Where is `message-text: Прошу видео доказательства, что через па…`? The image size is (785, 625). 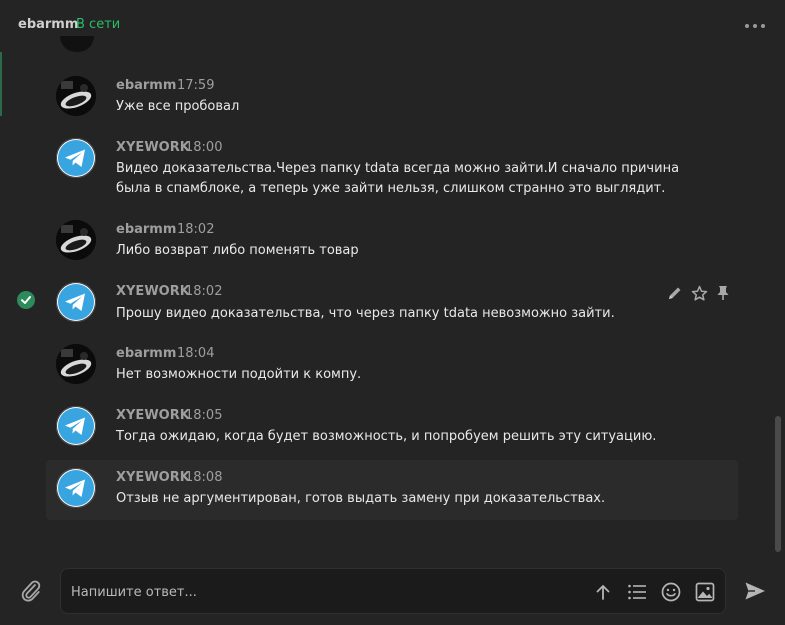
message-text: Прошу видео доказательства, что через па… is located at coordinates (365, 313).